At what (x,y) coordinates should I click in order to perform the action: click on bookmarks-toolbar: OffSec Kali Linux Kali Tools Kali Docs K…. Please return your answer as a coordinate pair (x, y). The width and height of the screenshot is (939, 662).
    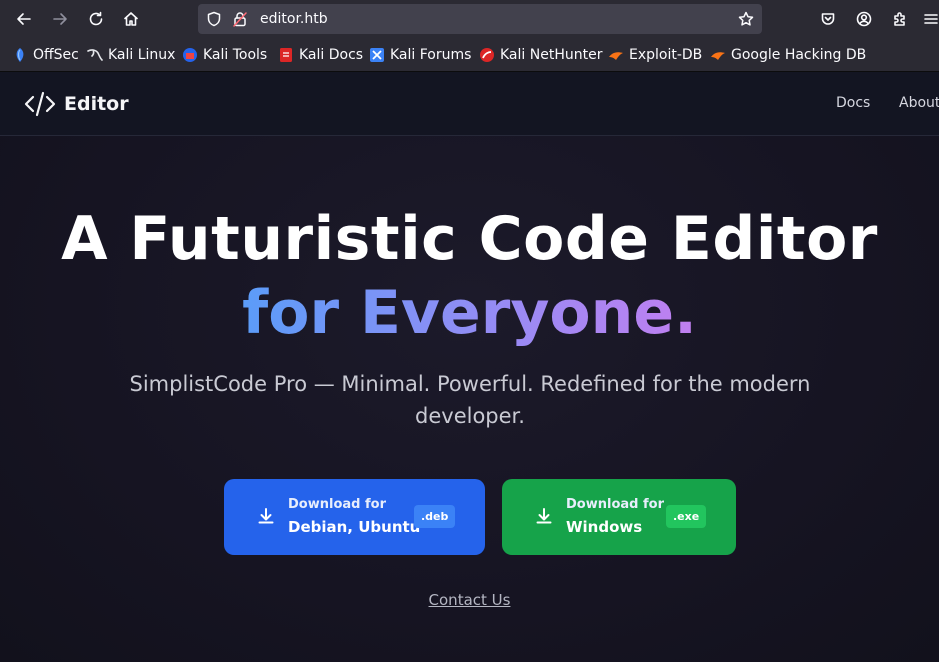
    Looking at the image, I should click on (469, 55).